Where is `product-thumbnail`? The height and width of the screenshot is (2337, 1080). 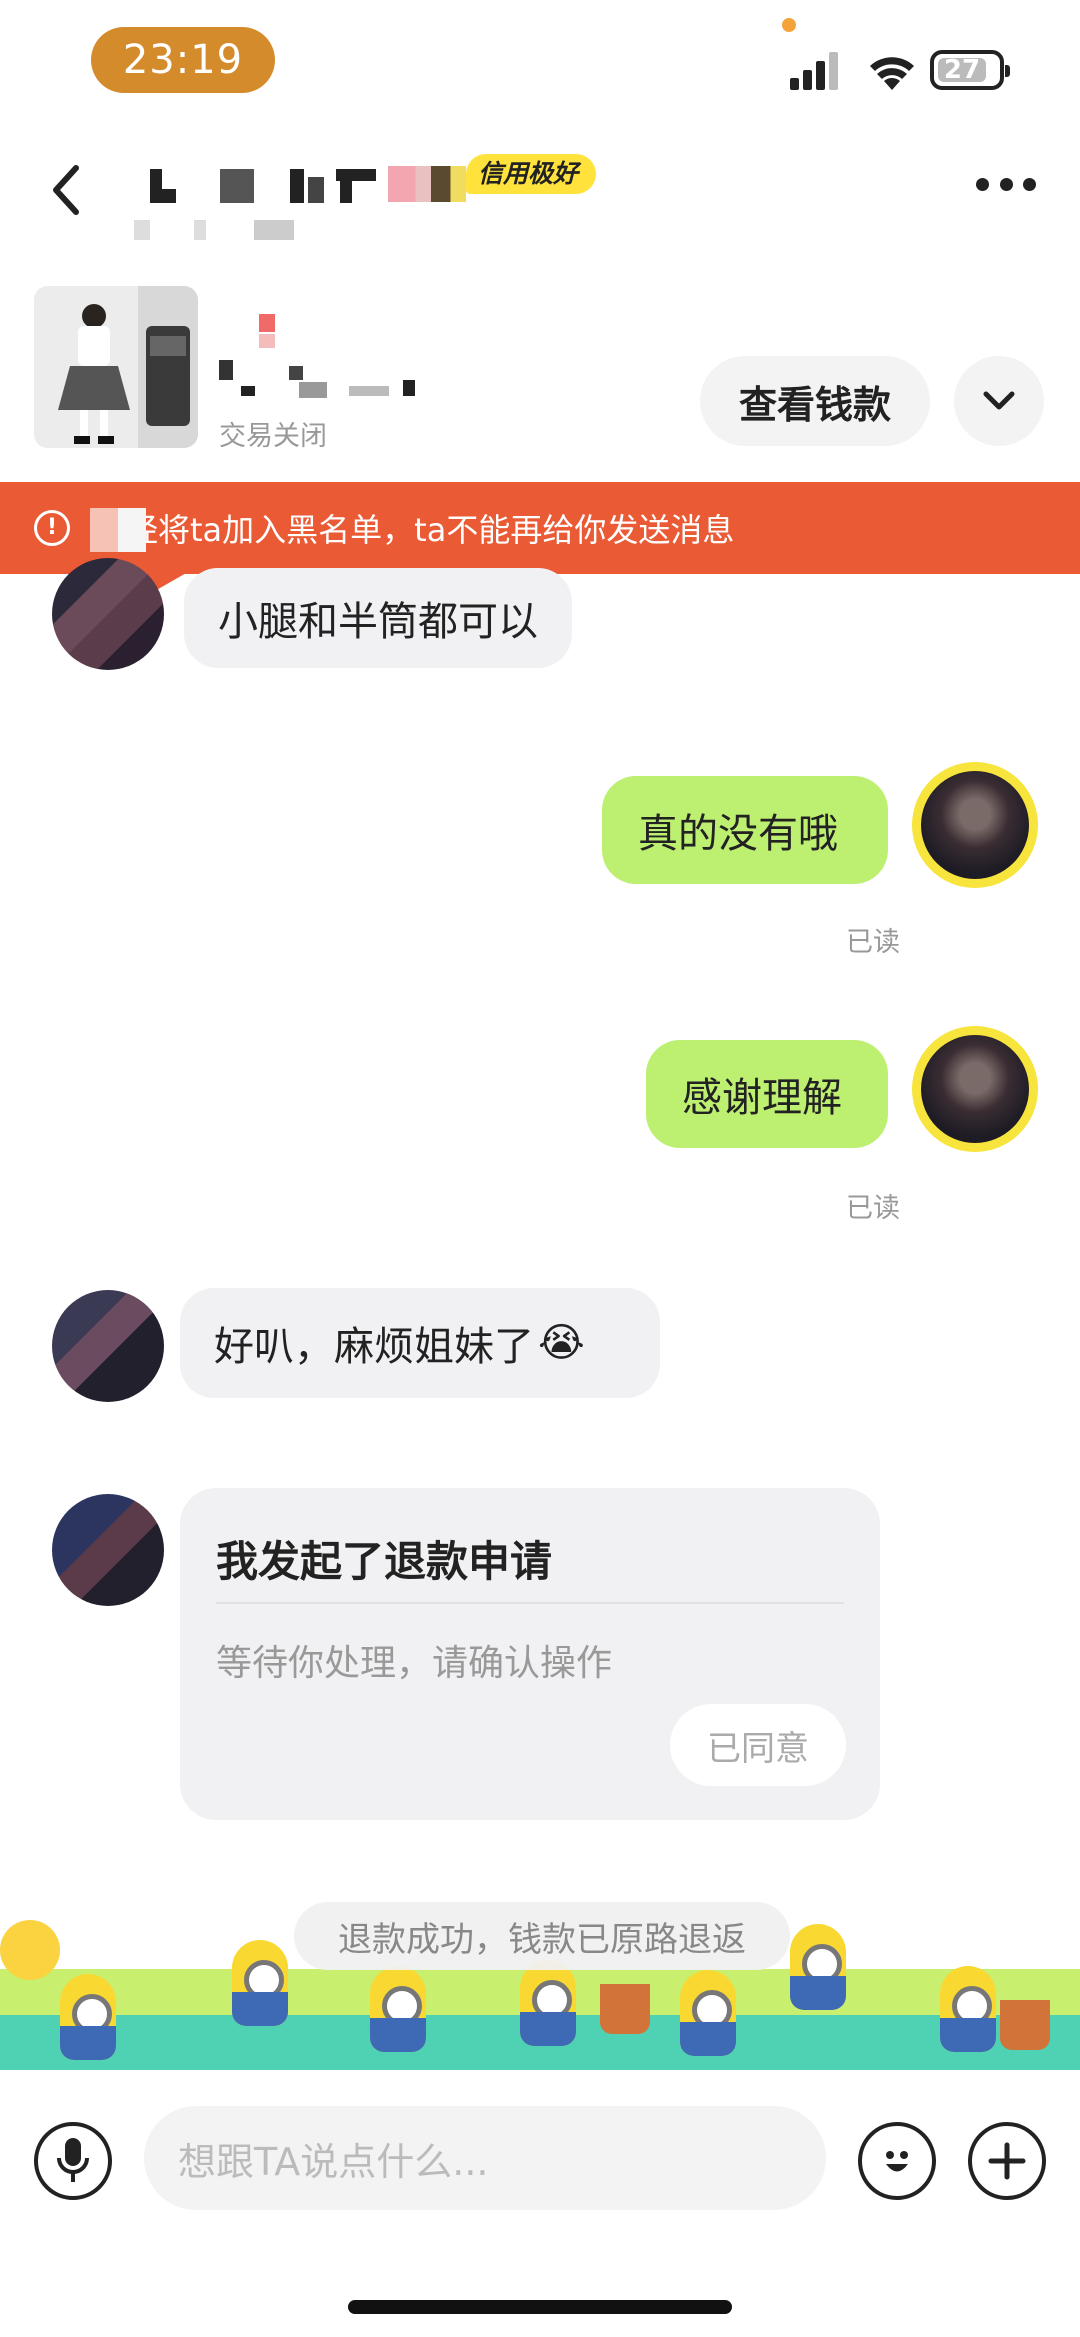
product-thumbnail is located at coordinates (116, 367).